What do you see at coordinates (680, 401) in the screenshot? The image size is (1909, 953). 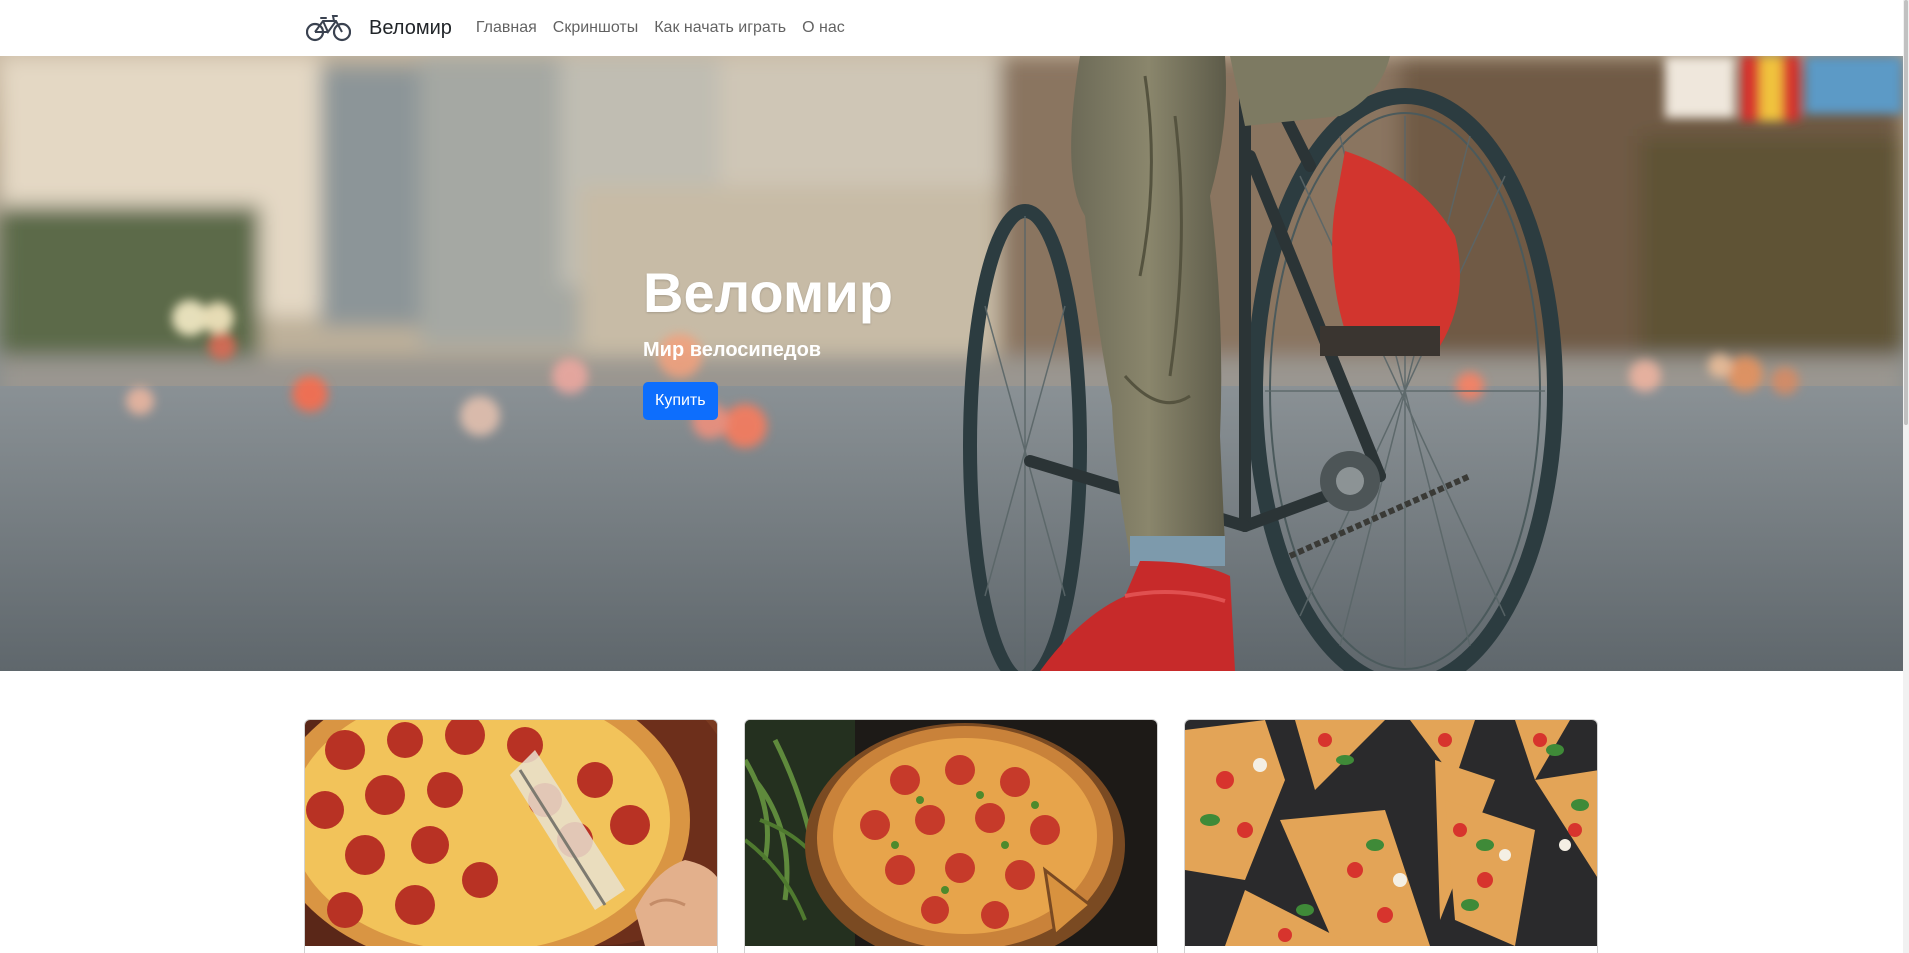 I see `buy-button: Купить` at bounding box center [680, 401].